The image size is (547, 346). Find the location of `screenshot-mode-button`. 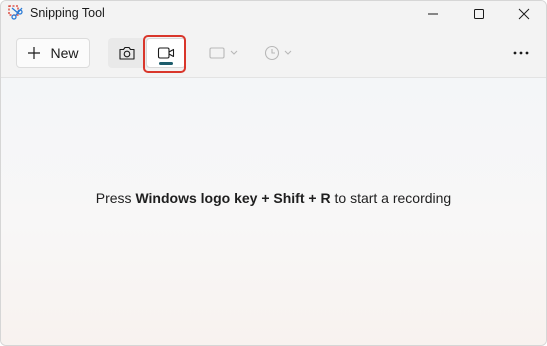

screenshot-mode-button is located at coordinates (127, 53).